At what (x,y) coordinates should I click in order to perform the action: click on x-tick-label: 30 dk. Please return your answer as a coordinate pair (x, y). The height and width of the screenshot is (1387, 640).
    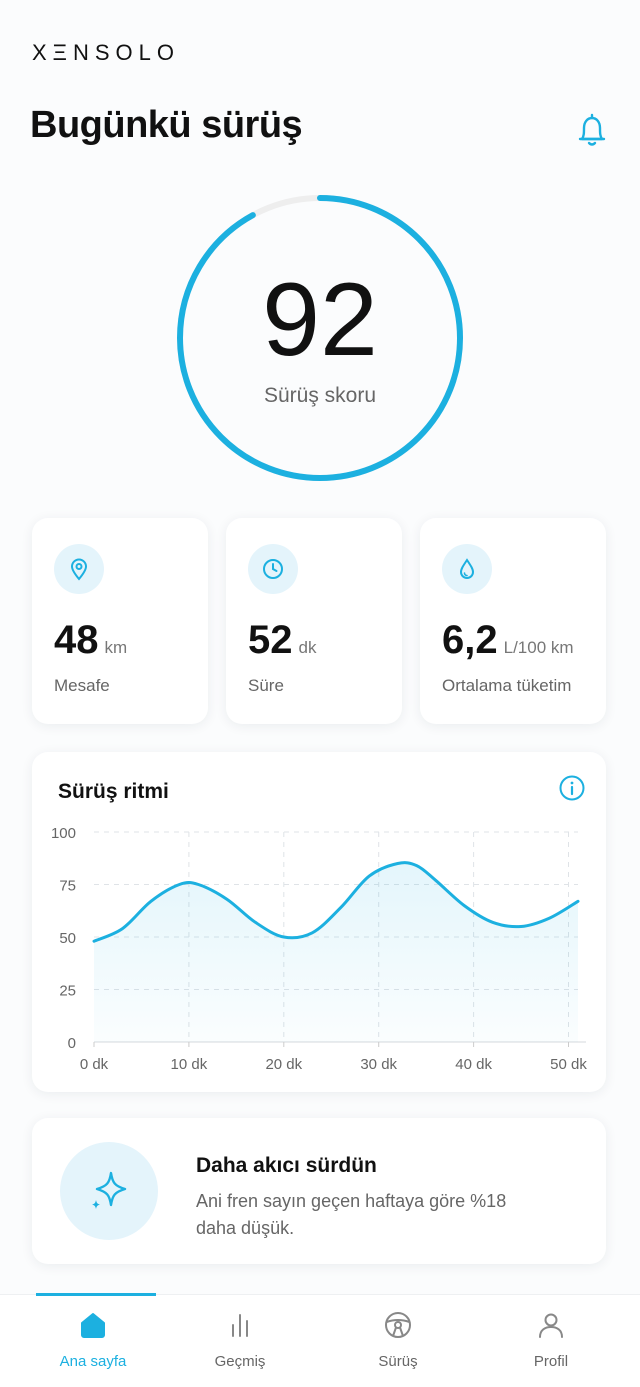
    Looking at the image, I should click on (378, 1064).